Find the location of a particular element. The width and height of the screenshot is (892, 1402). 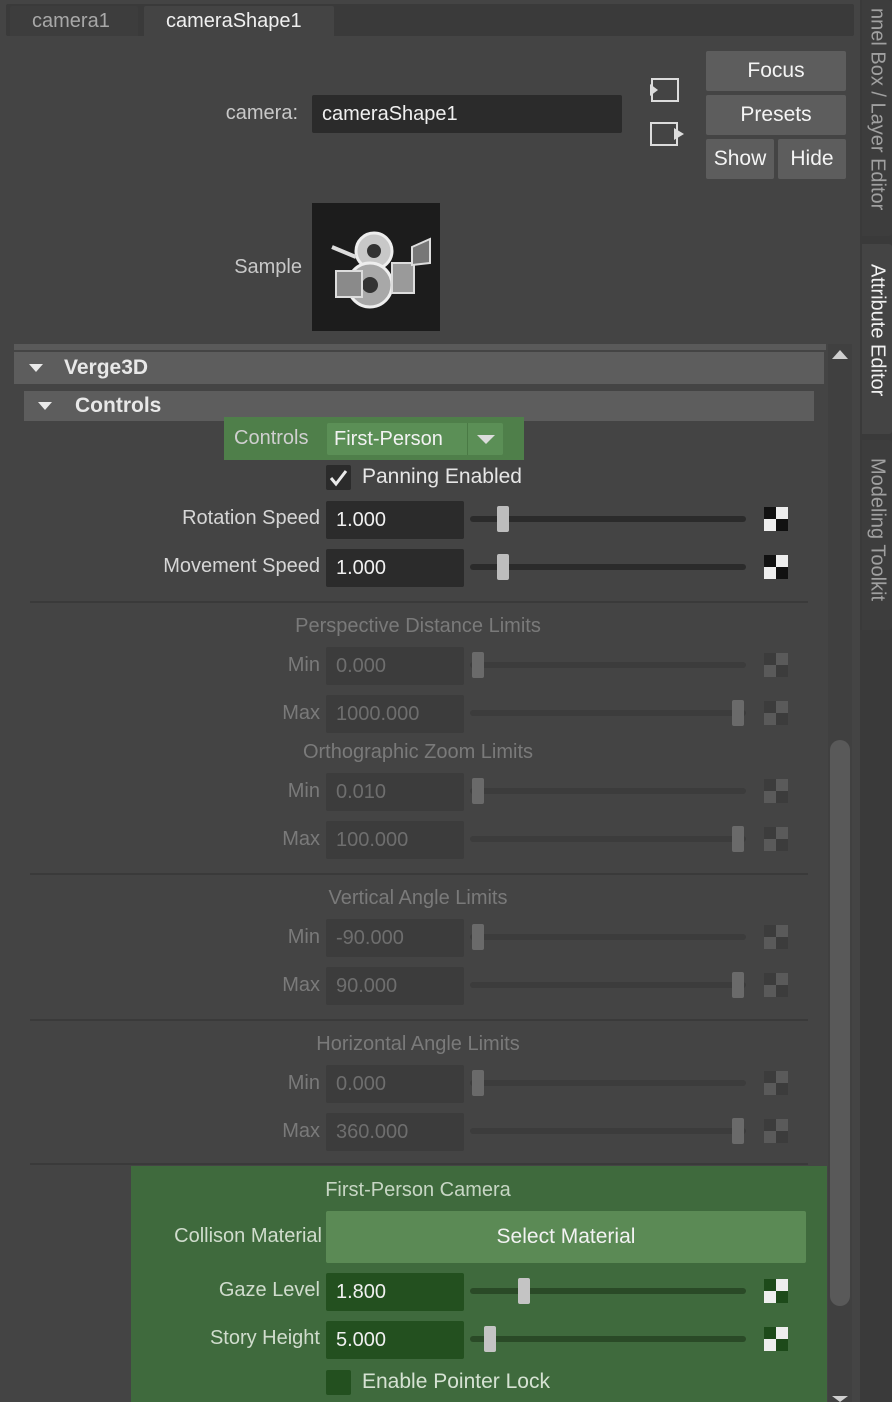

vert-max-label: Max is located at coordinates (301, 985).